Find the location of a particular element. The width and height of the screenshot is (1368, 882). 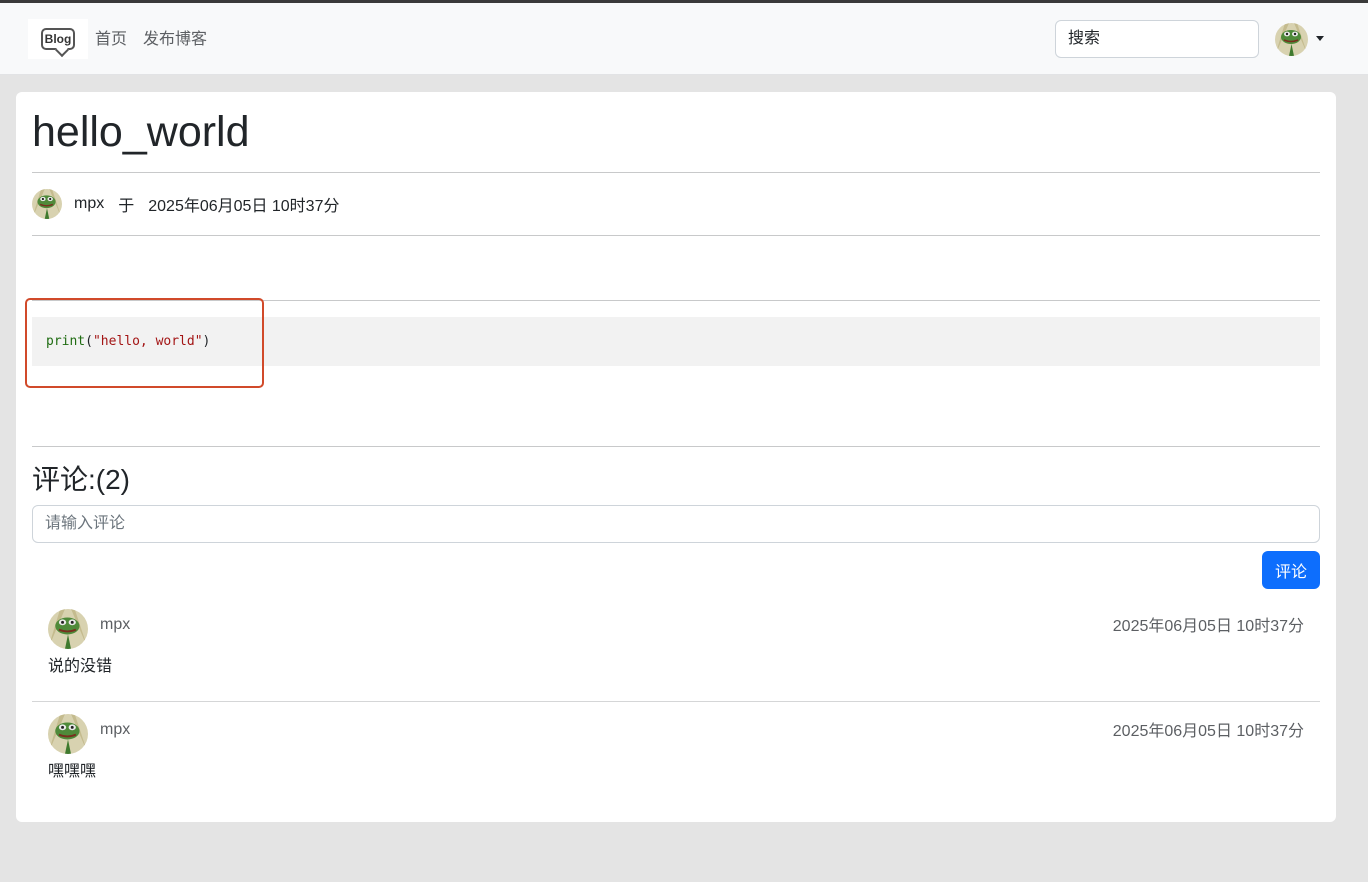

post-meta: mpx 于 2025年06月05日 10时37分 is located at coordinates (185, 204).